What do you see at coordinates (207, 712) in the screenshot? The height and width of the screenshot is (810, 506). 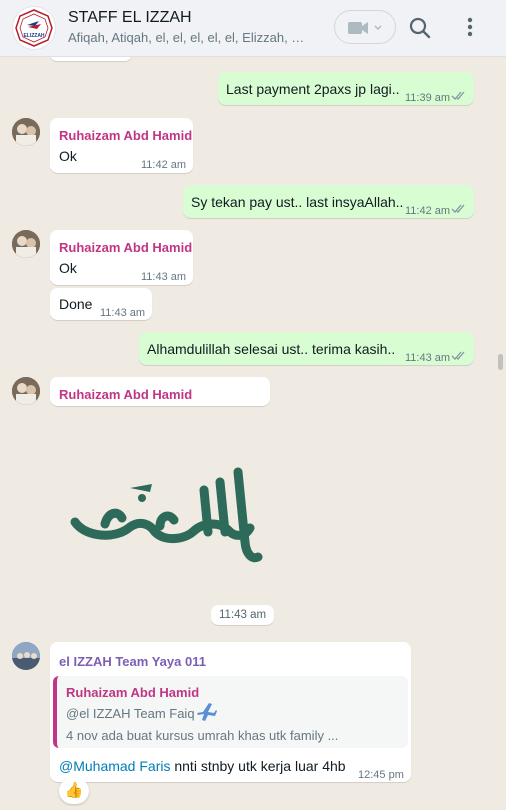 I see `airplane-icon` at bounding box center [207, 712].